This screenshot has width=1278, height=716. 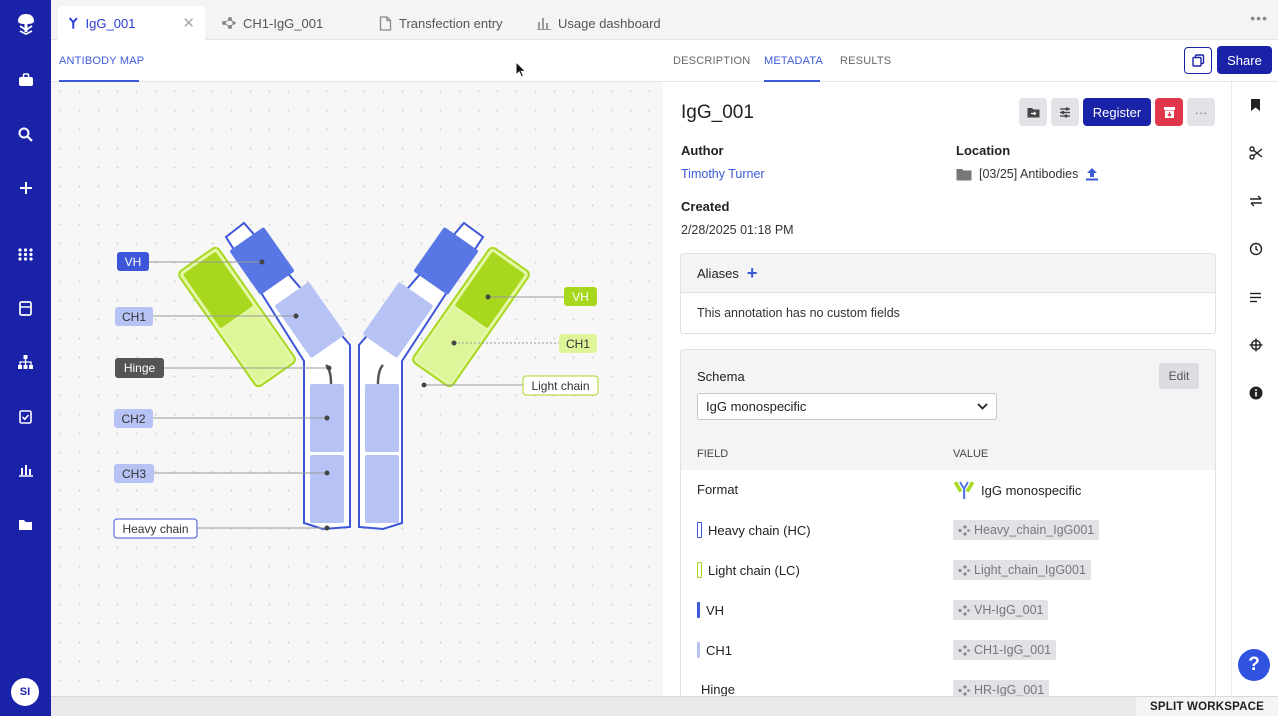 What do you see at coordinates (25, 470) in the screenshot?
I see `nav-insights` at bounding box center [25, 470].